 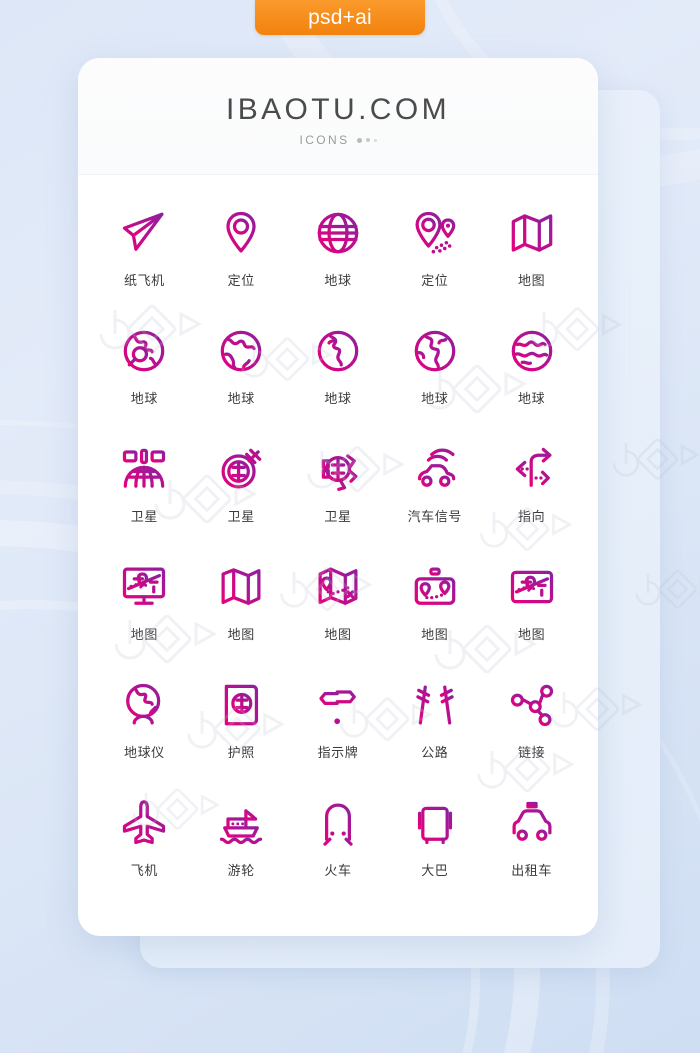 I want to click on accordion-map-icon, so click(x=241, y=587).